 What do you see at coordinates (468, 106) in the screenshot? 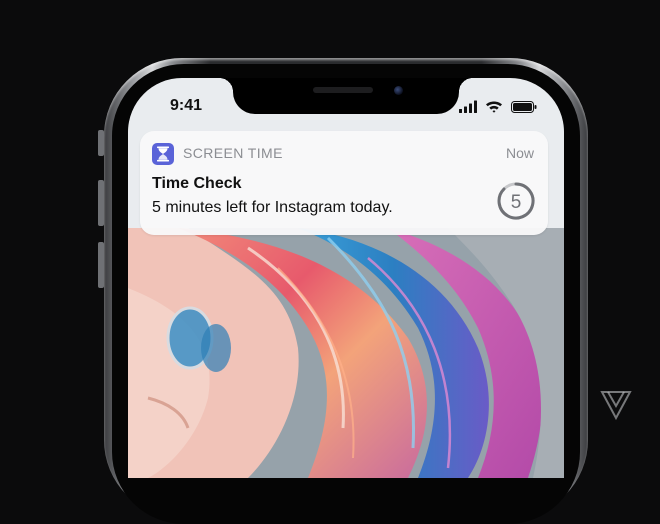
I see `signal-icon` at bounding box center [468, 106].